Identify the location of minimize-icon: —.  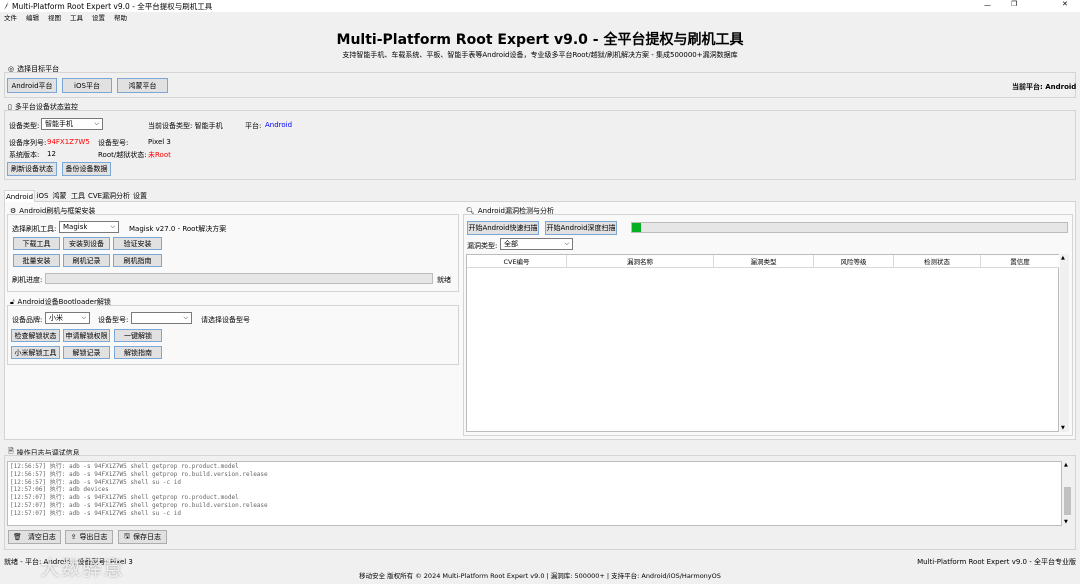
(987, 5).